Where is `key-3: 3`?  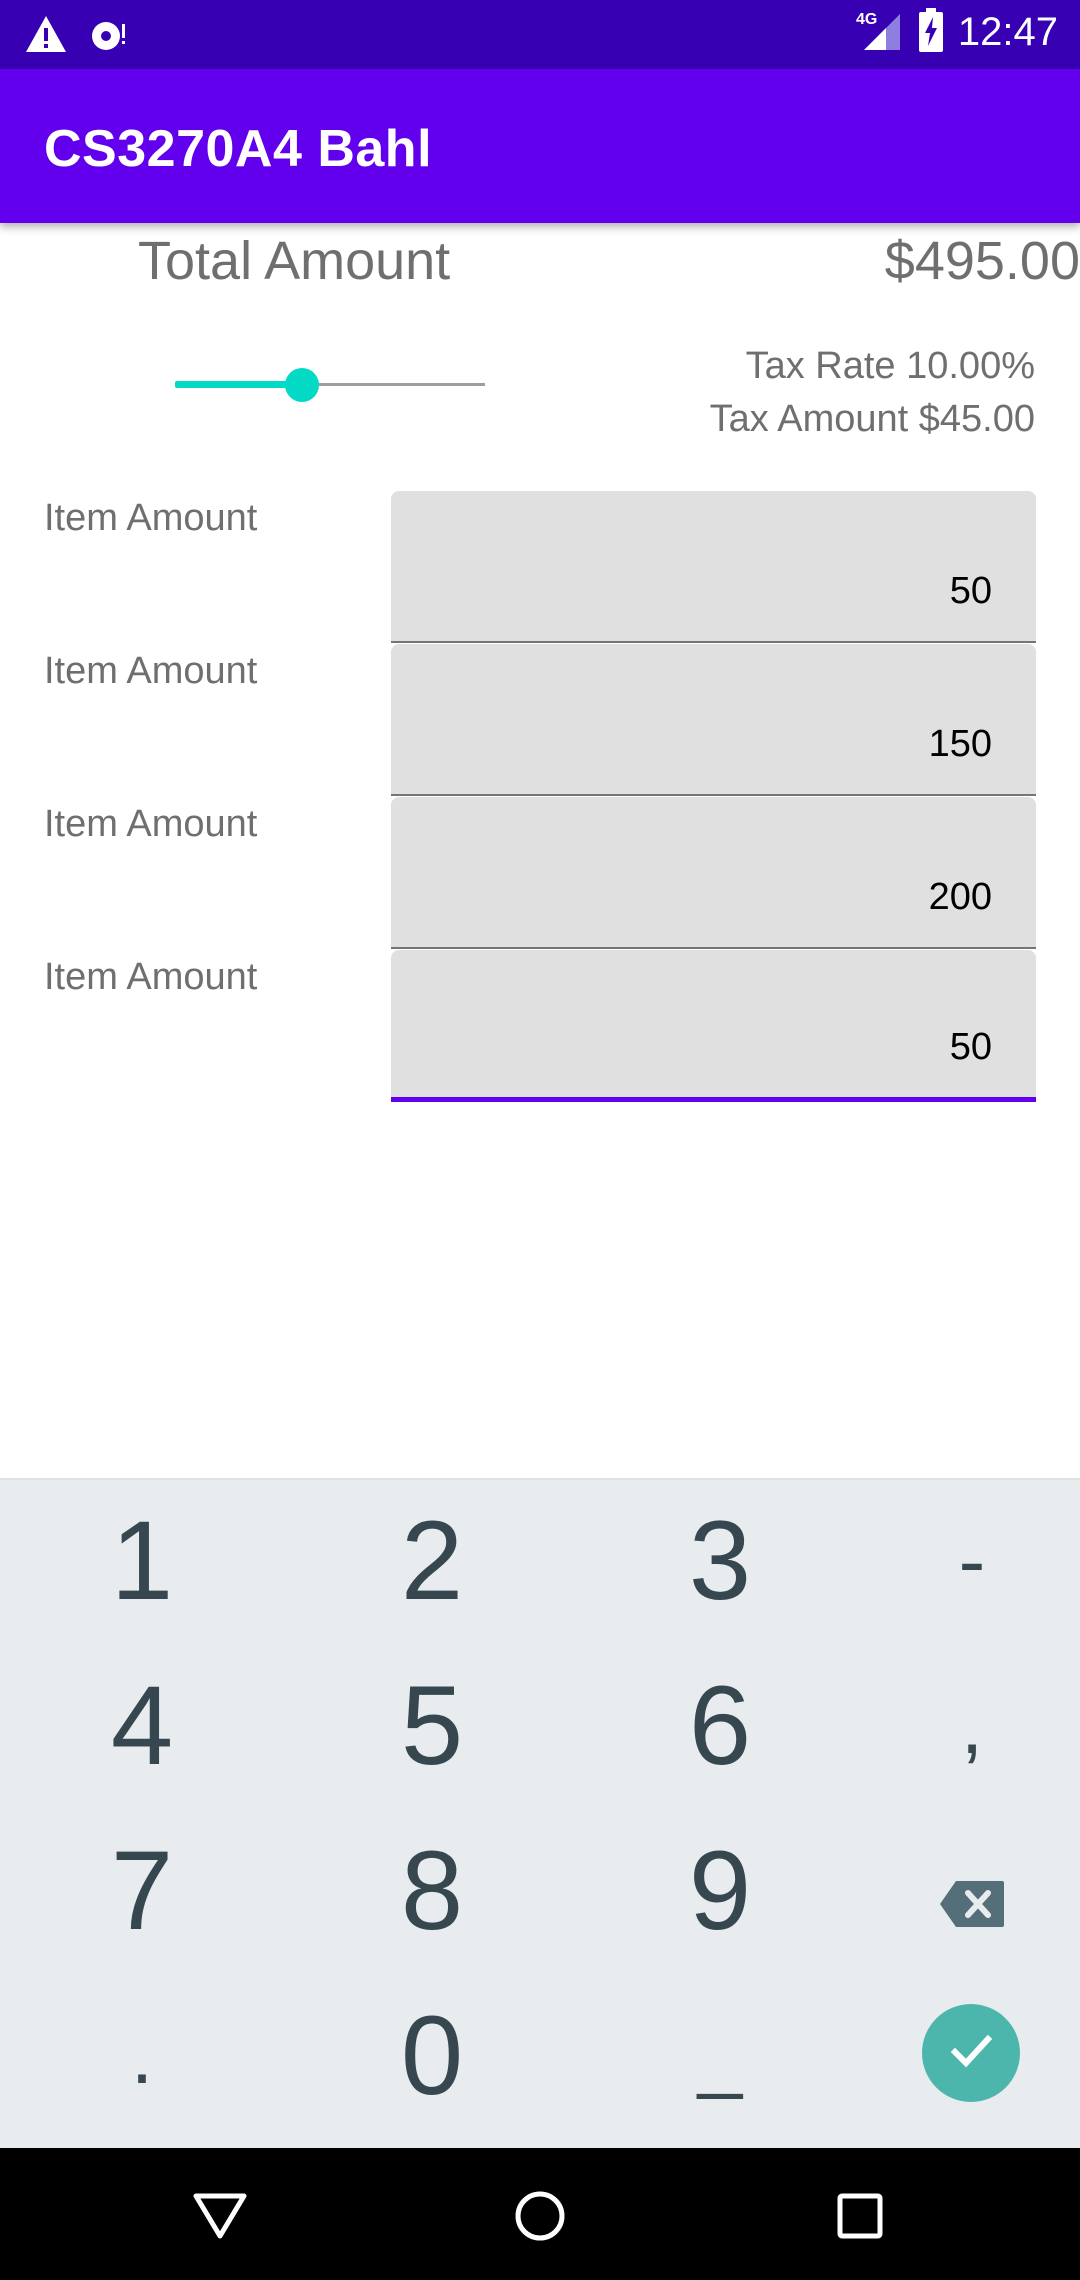 key-3: 3 is located at coordinates (720, 1560).